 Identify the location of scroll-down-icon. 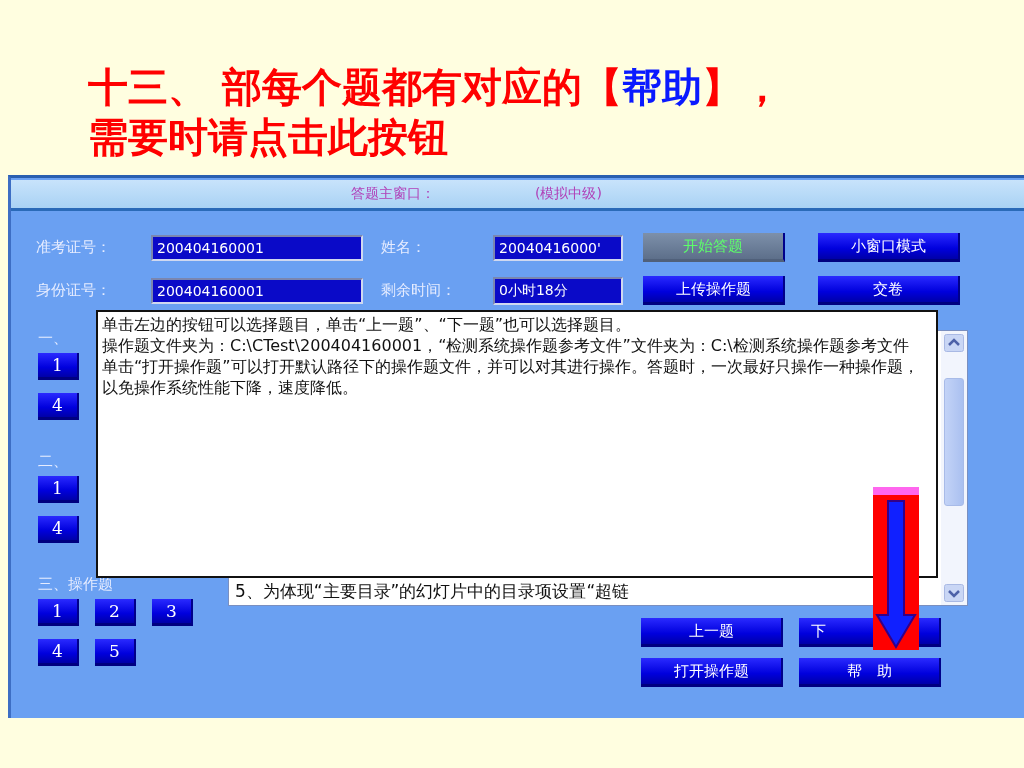
(954, 593).